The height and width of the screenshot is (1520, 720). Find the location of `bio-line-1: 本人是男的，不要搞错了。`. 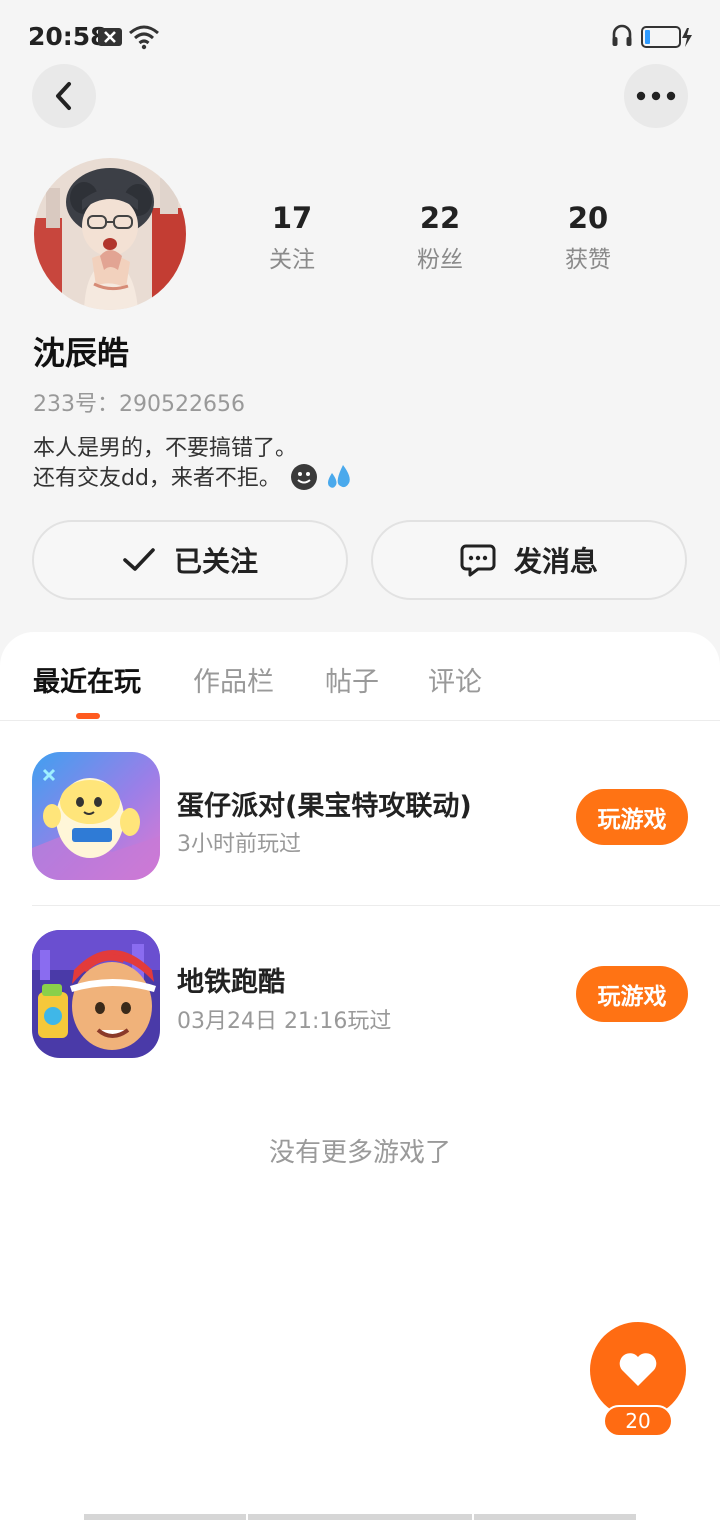

bio-line-1: 本人是男的，不要搞错了。 is located at coordinates (165, 448).